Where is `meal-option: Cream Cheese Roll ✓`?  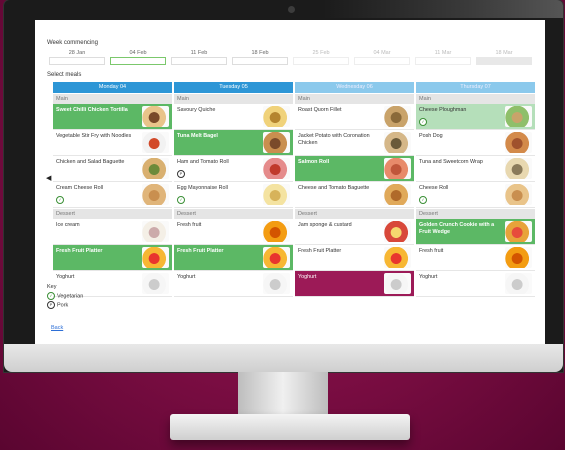 meal-option: Cream Cheese Roll ✓ is located at coordinates (112, 195).